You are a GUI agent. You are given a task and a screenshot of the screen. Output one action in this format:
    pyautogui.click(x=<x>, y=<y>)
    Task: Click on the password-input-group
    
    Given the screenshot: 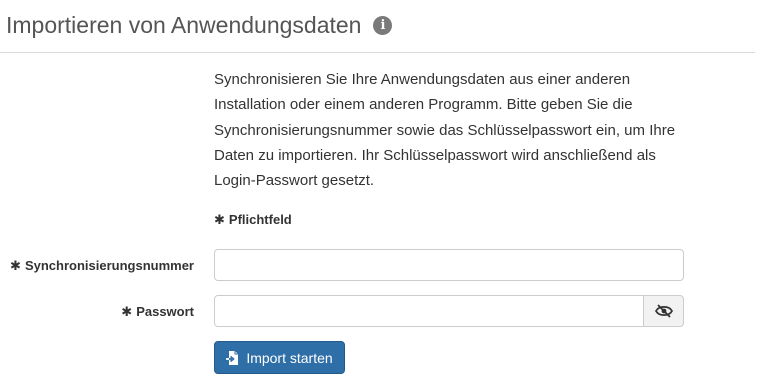 What is the action you would take?
    pyautogui.click(x=449, y=311)
    